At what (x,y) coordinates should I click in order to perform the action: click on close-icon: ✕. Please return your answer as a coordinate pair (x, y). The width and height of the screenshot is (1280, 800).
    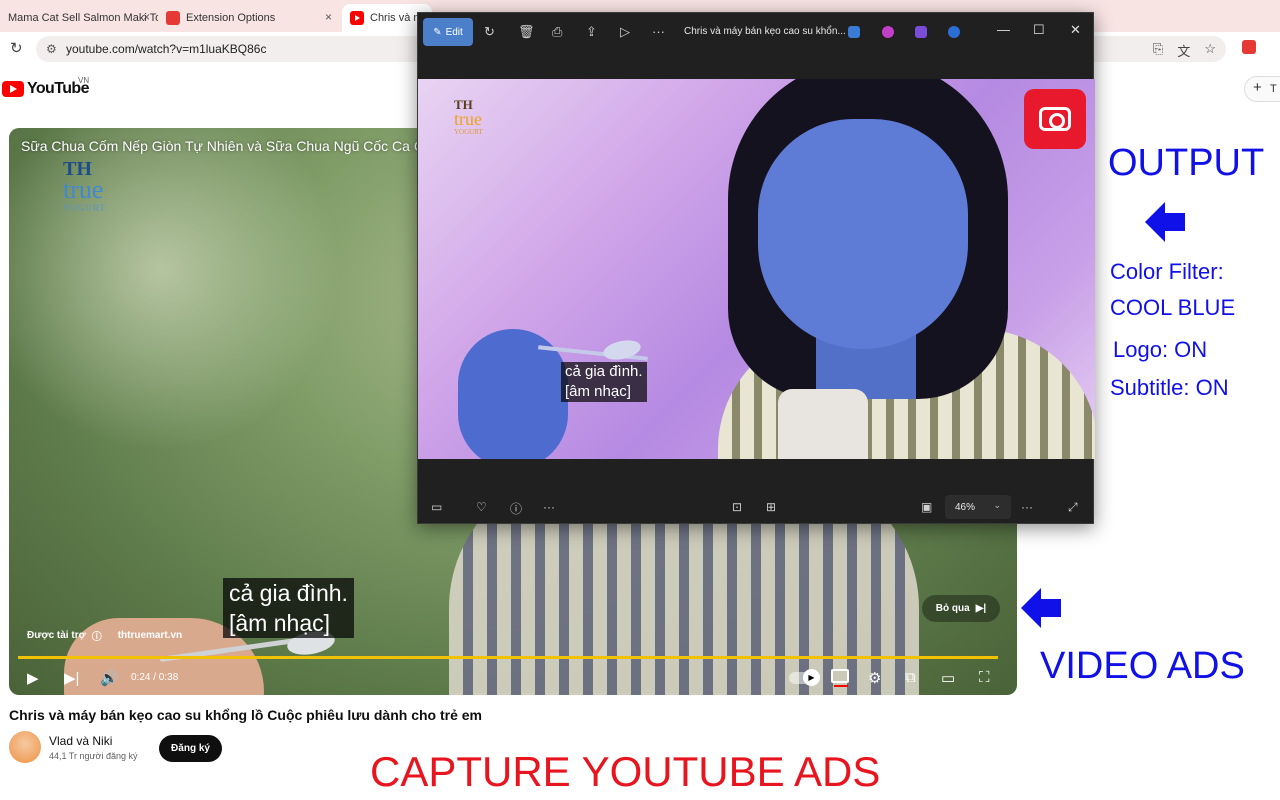
    Looking at the image, I should click on (1075, 30).